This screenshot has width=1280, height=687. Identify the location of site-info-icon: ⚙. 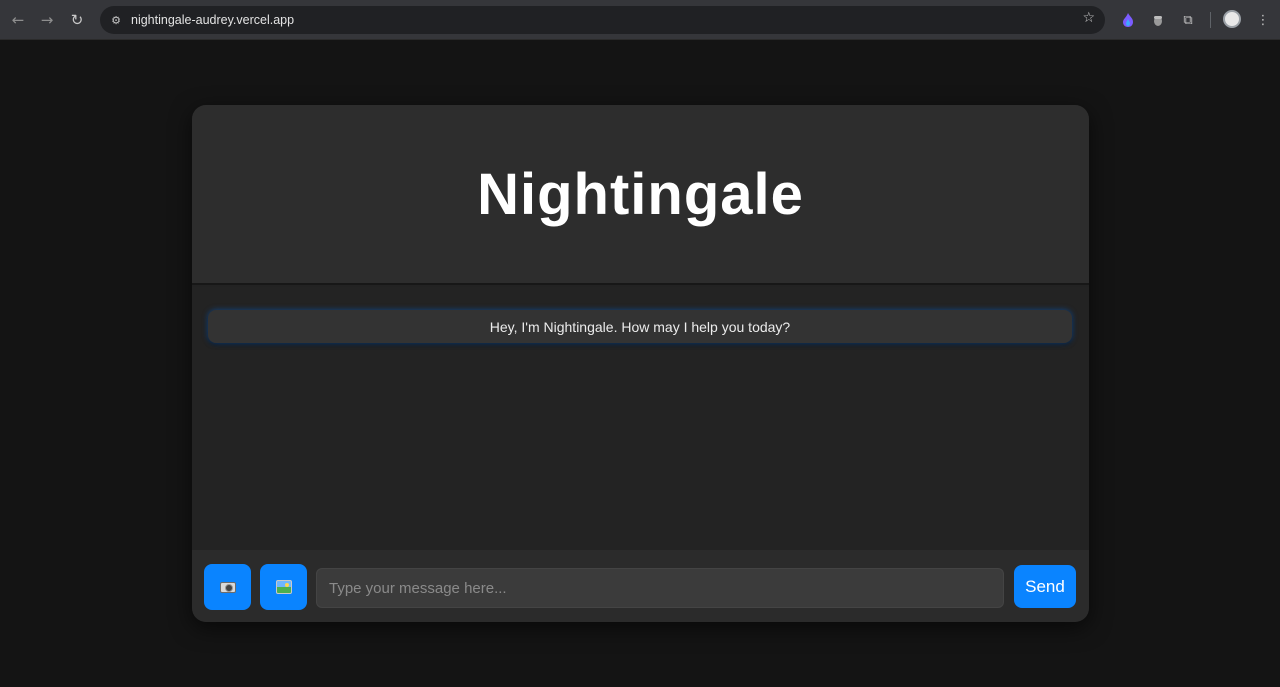
(116, 20).